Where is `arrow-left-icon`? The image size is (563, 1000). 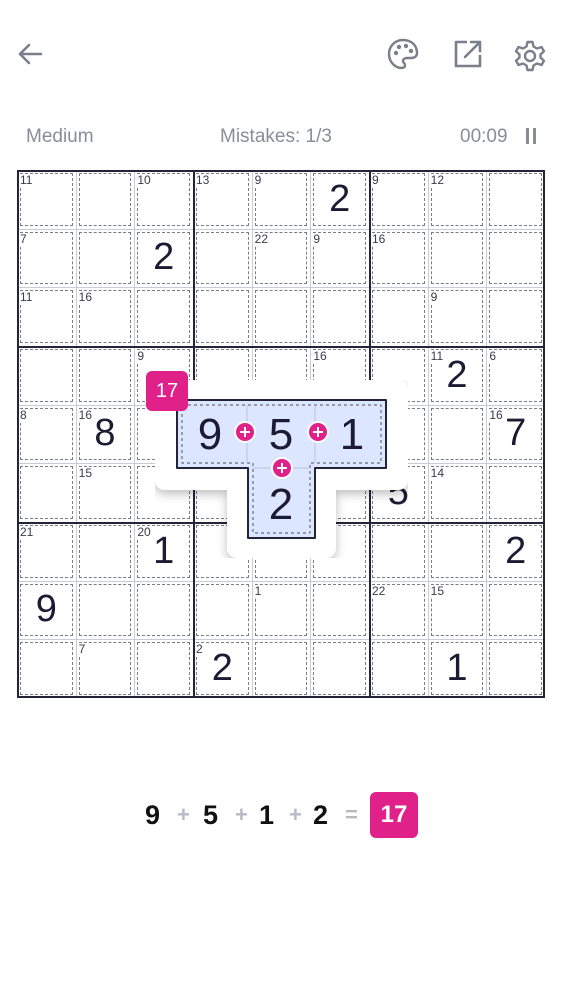
arrow-left-icon is located at coordinates (30, 54).